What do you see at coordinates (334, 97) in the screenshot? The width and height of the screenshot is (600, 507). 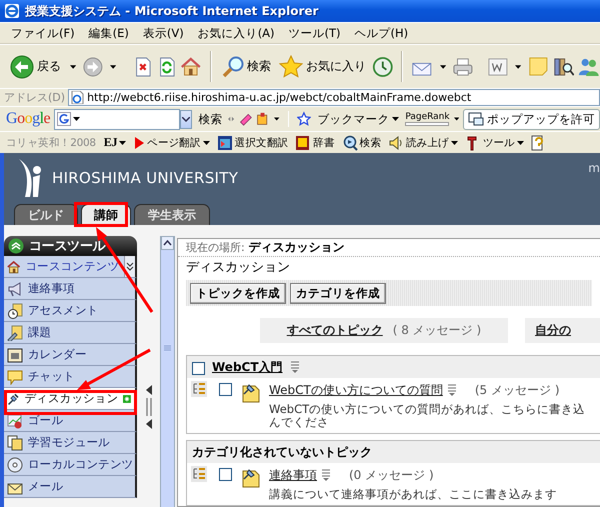 I see `address-field: http://webct6.riise.hiroshima-u.ac.jp/webct/cobaltMainFrame.dowebct` at bounding box center [334, 97].